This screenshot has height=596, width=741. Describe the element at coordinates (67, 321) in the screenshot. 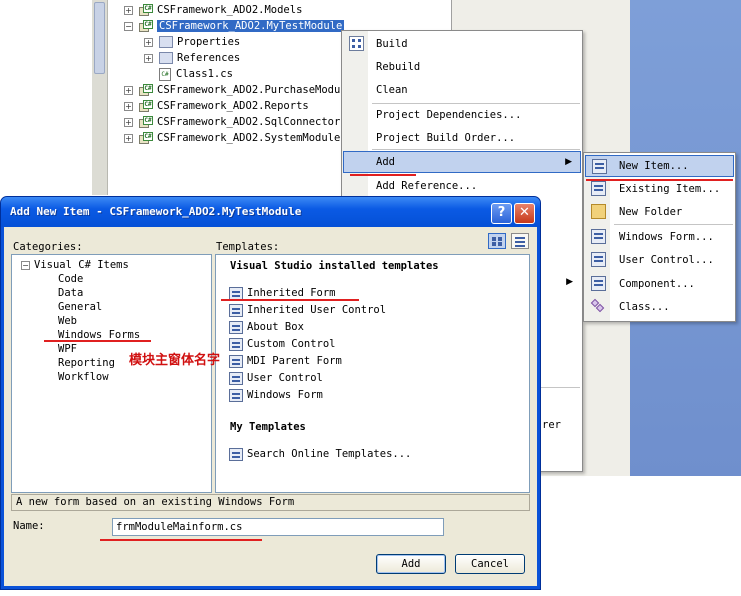

I see `category-item: Web` at that location.